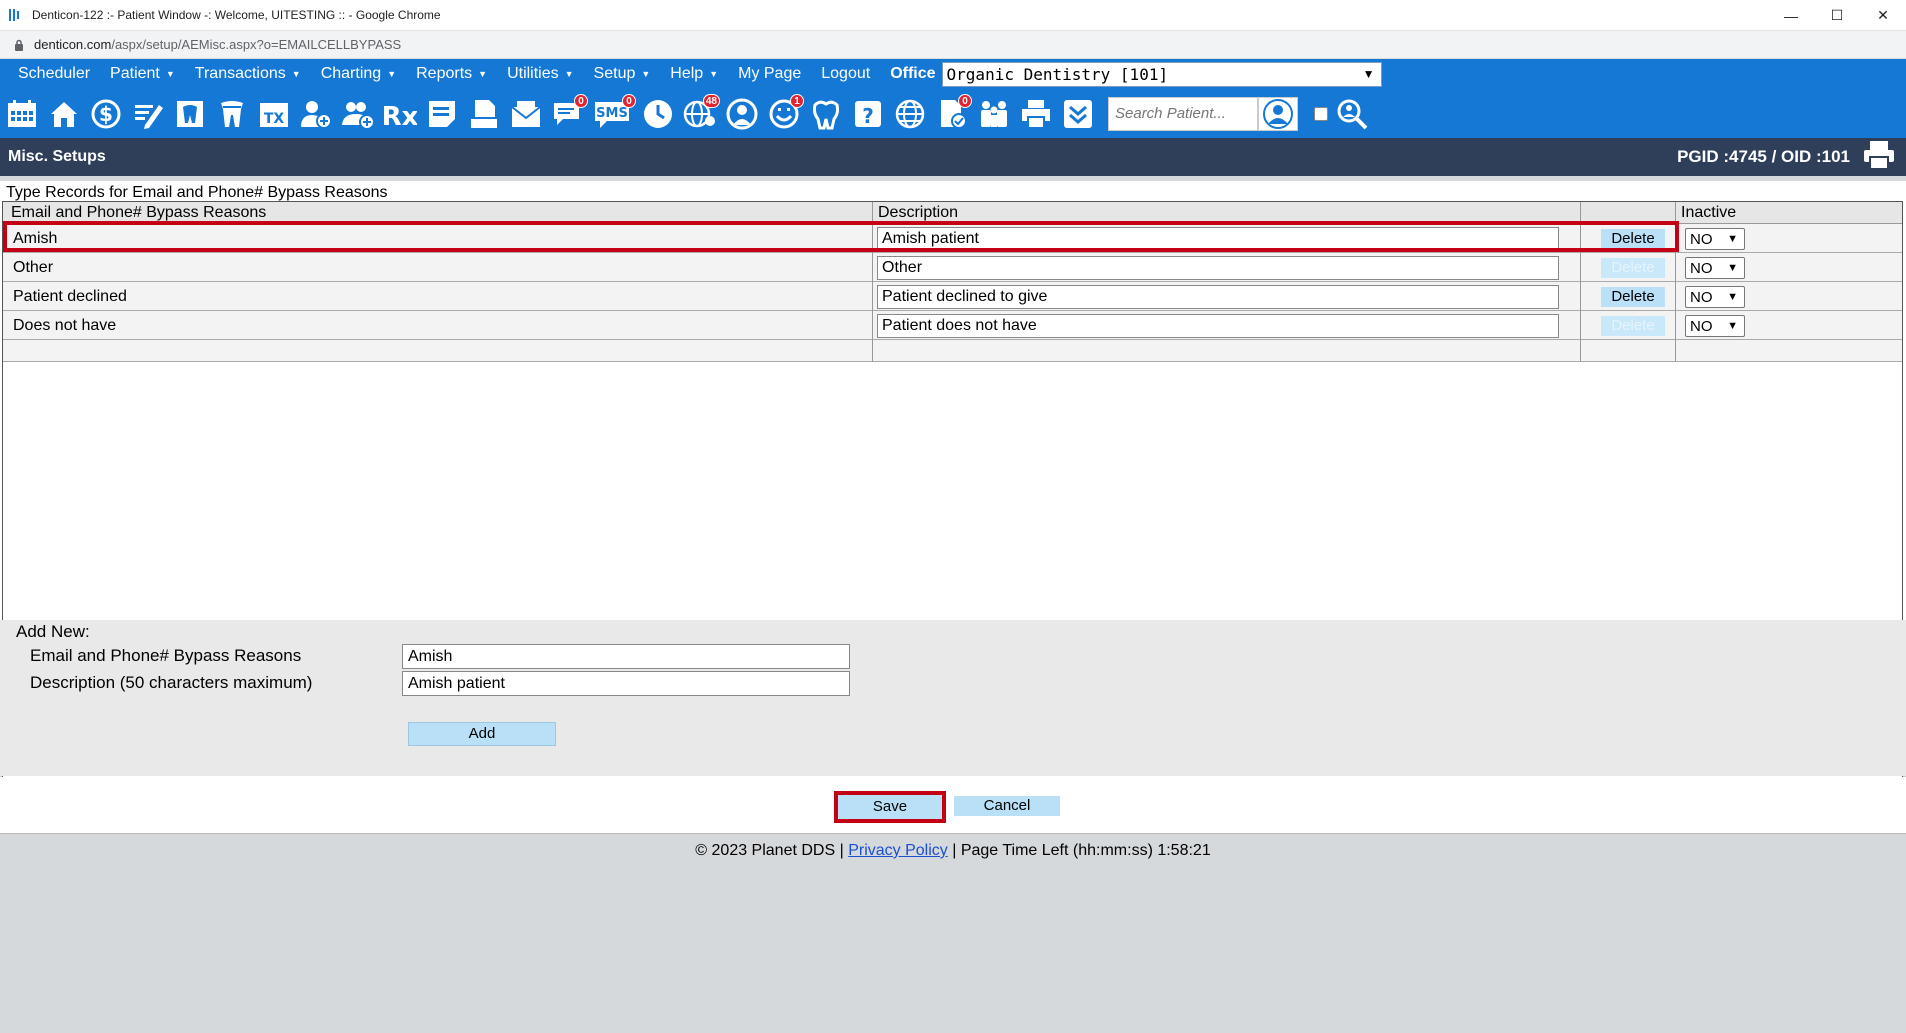  I want to click on tx-icon: TX, so click(274, 114).